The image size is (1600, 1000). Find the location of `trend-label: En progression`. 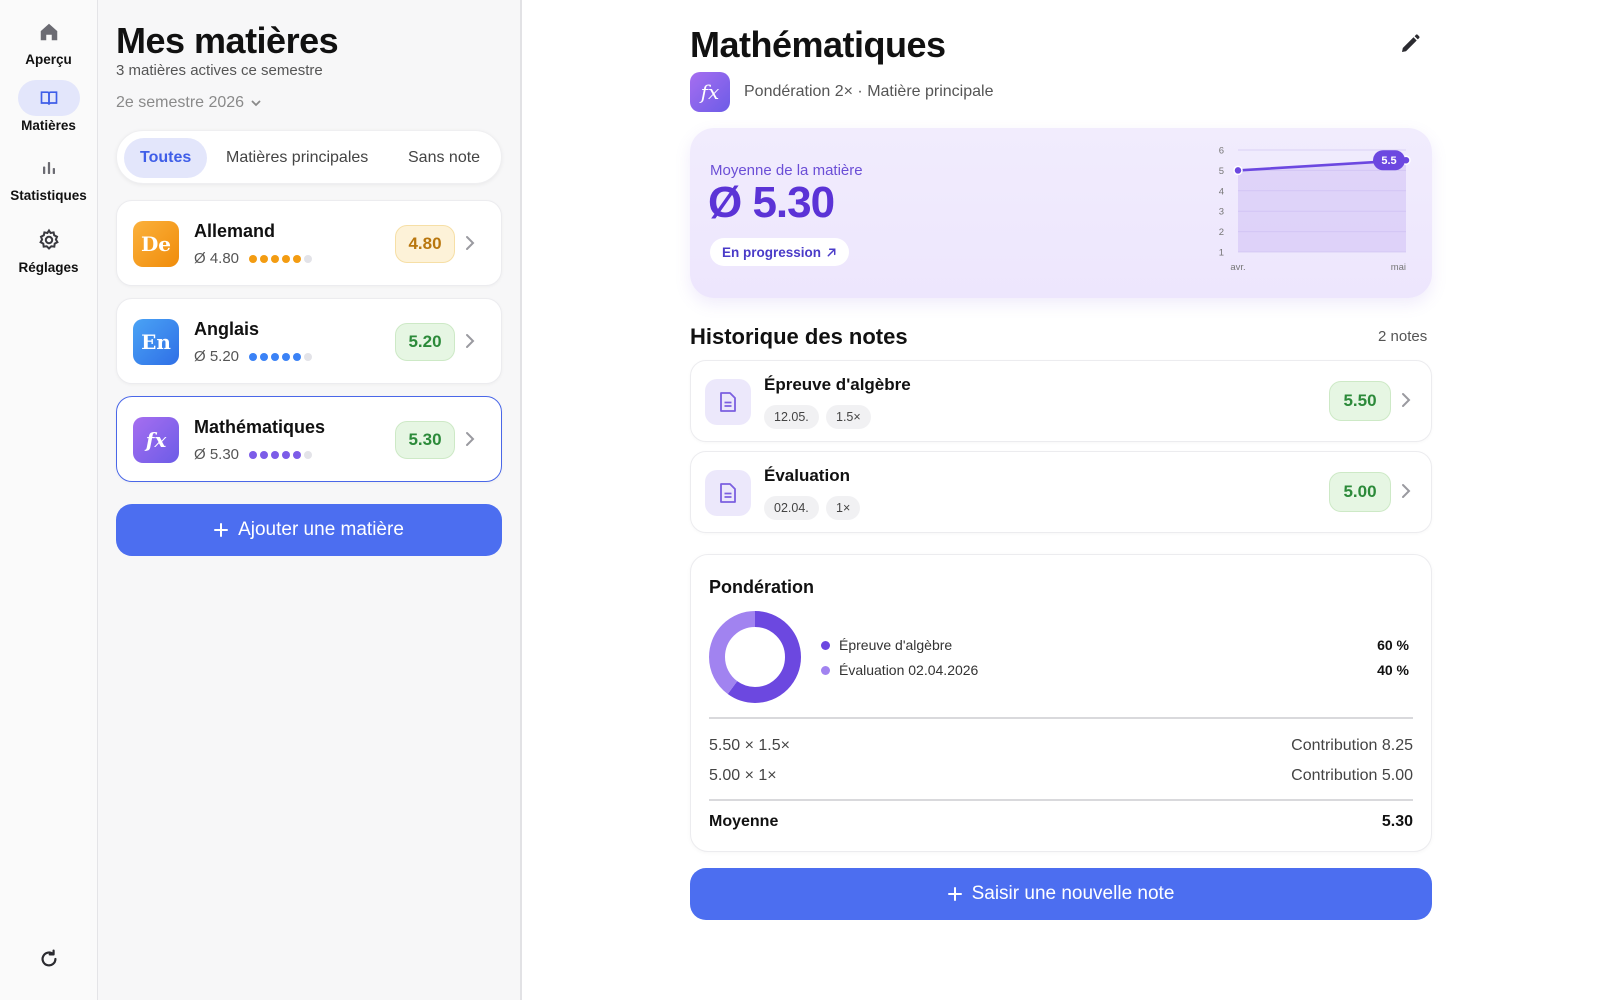

trend-label: En progression is located at coordinates (772, 252).